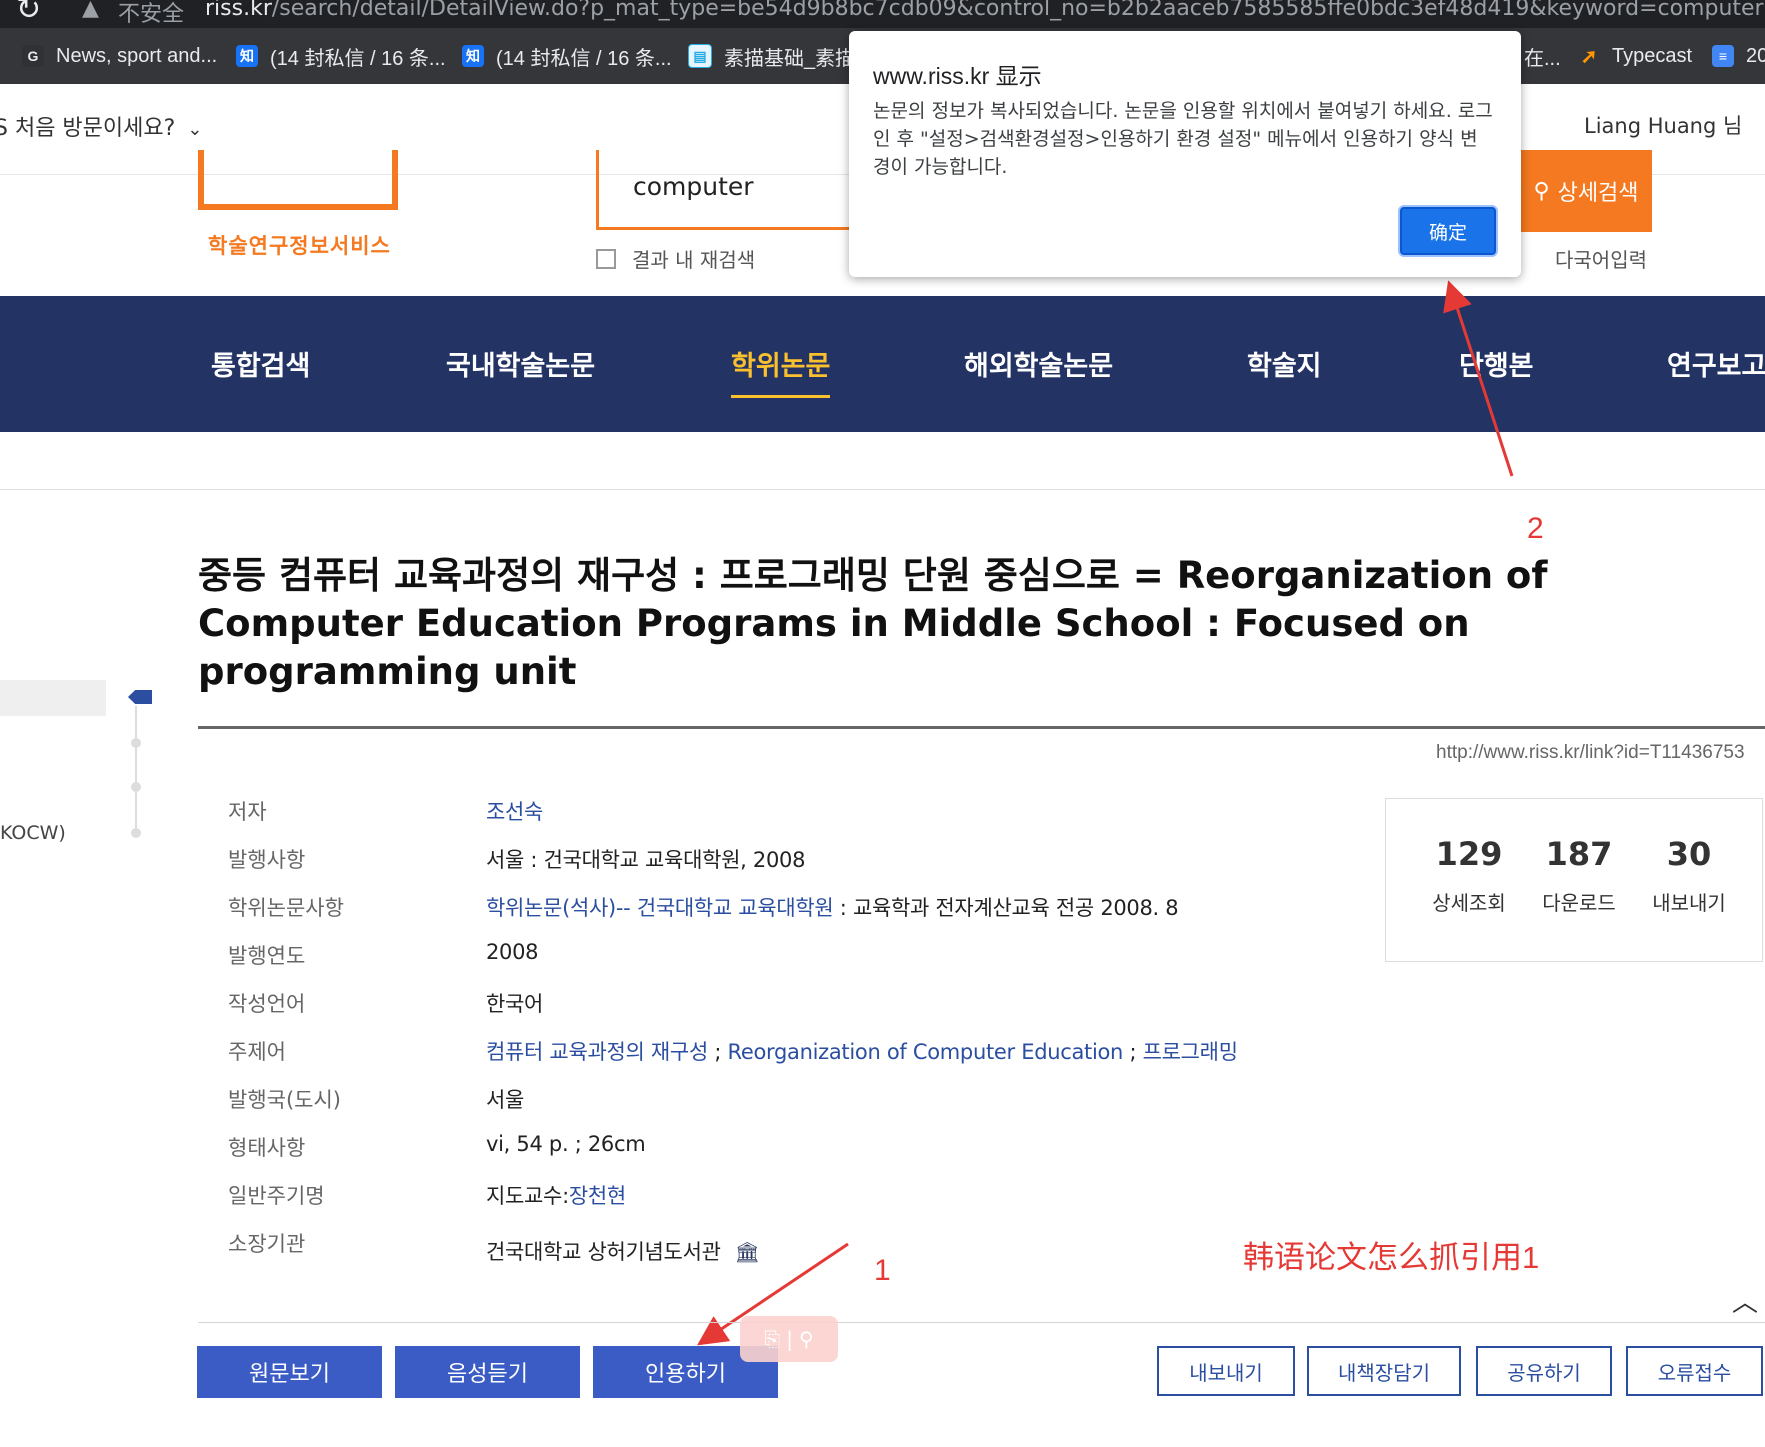 The image size is (1765, 1447). I want to click on meta-holding: 소장기관 건국대학교 상허기념도서관 🏛, so click(778, 1248).